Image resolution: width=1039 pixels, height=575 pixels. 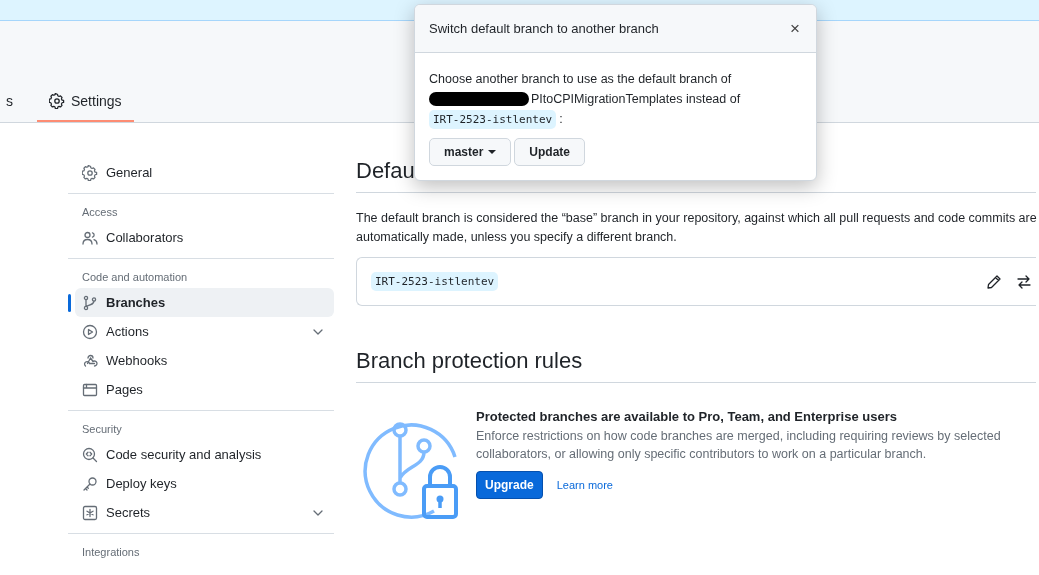 What do you see at coordinates (544, 28) in the screenshot?
I see `dialog-title: Switch default branch to another branch` at bounding box center [544, 28].